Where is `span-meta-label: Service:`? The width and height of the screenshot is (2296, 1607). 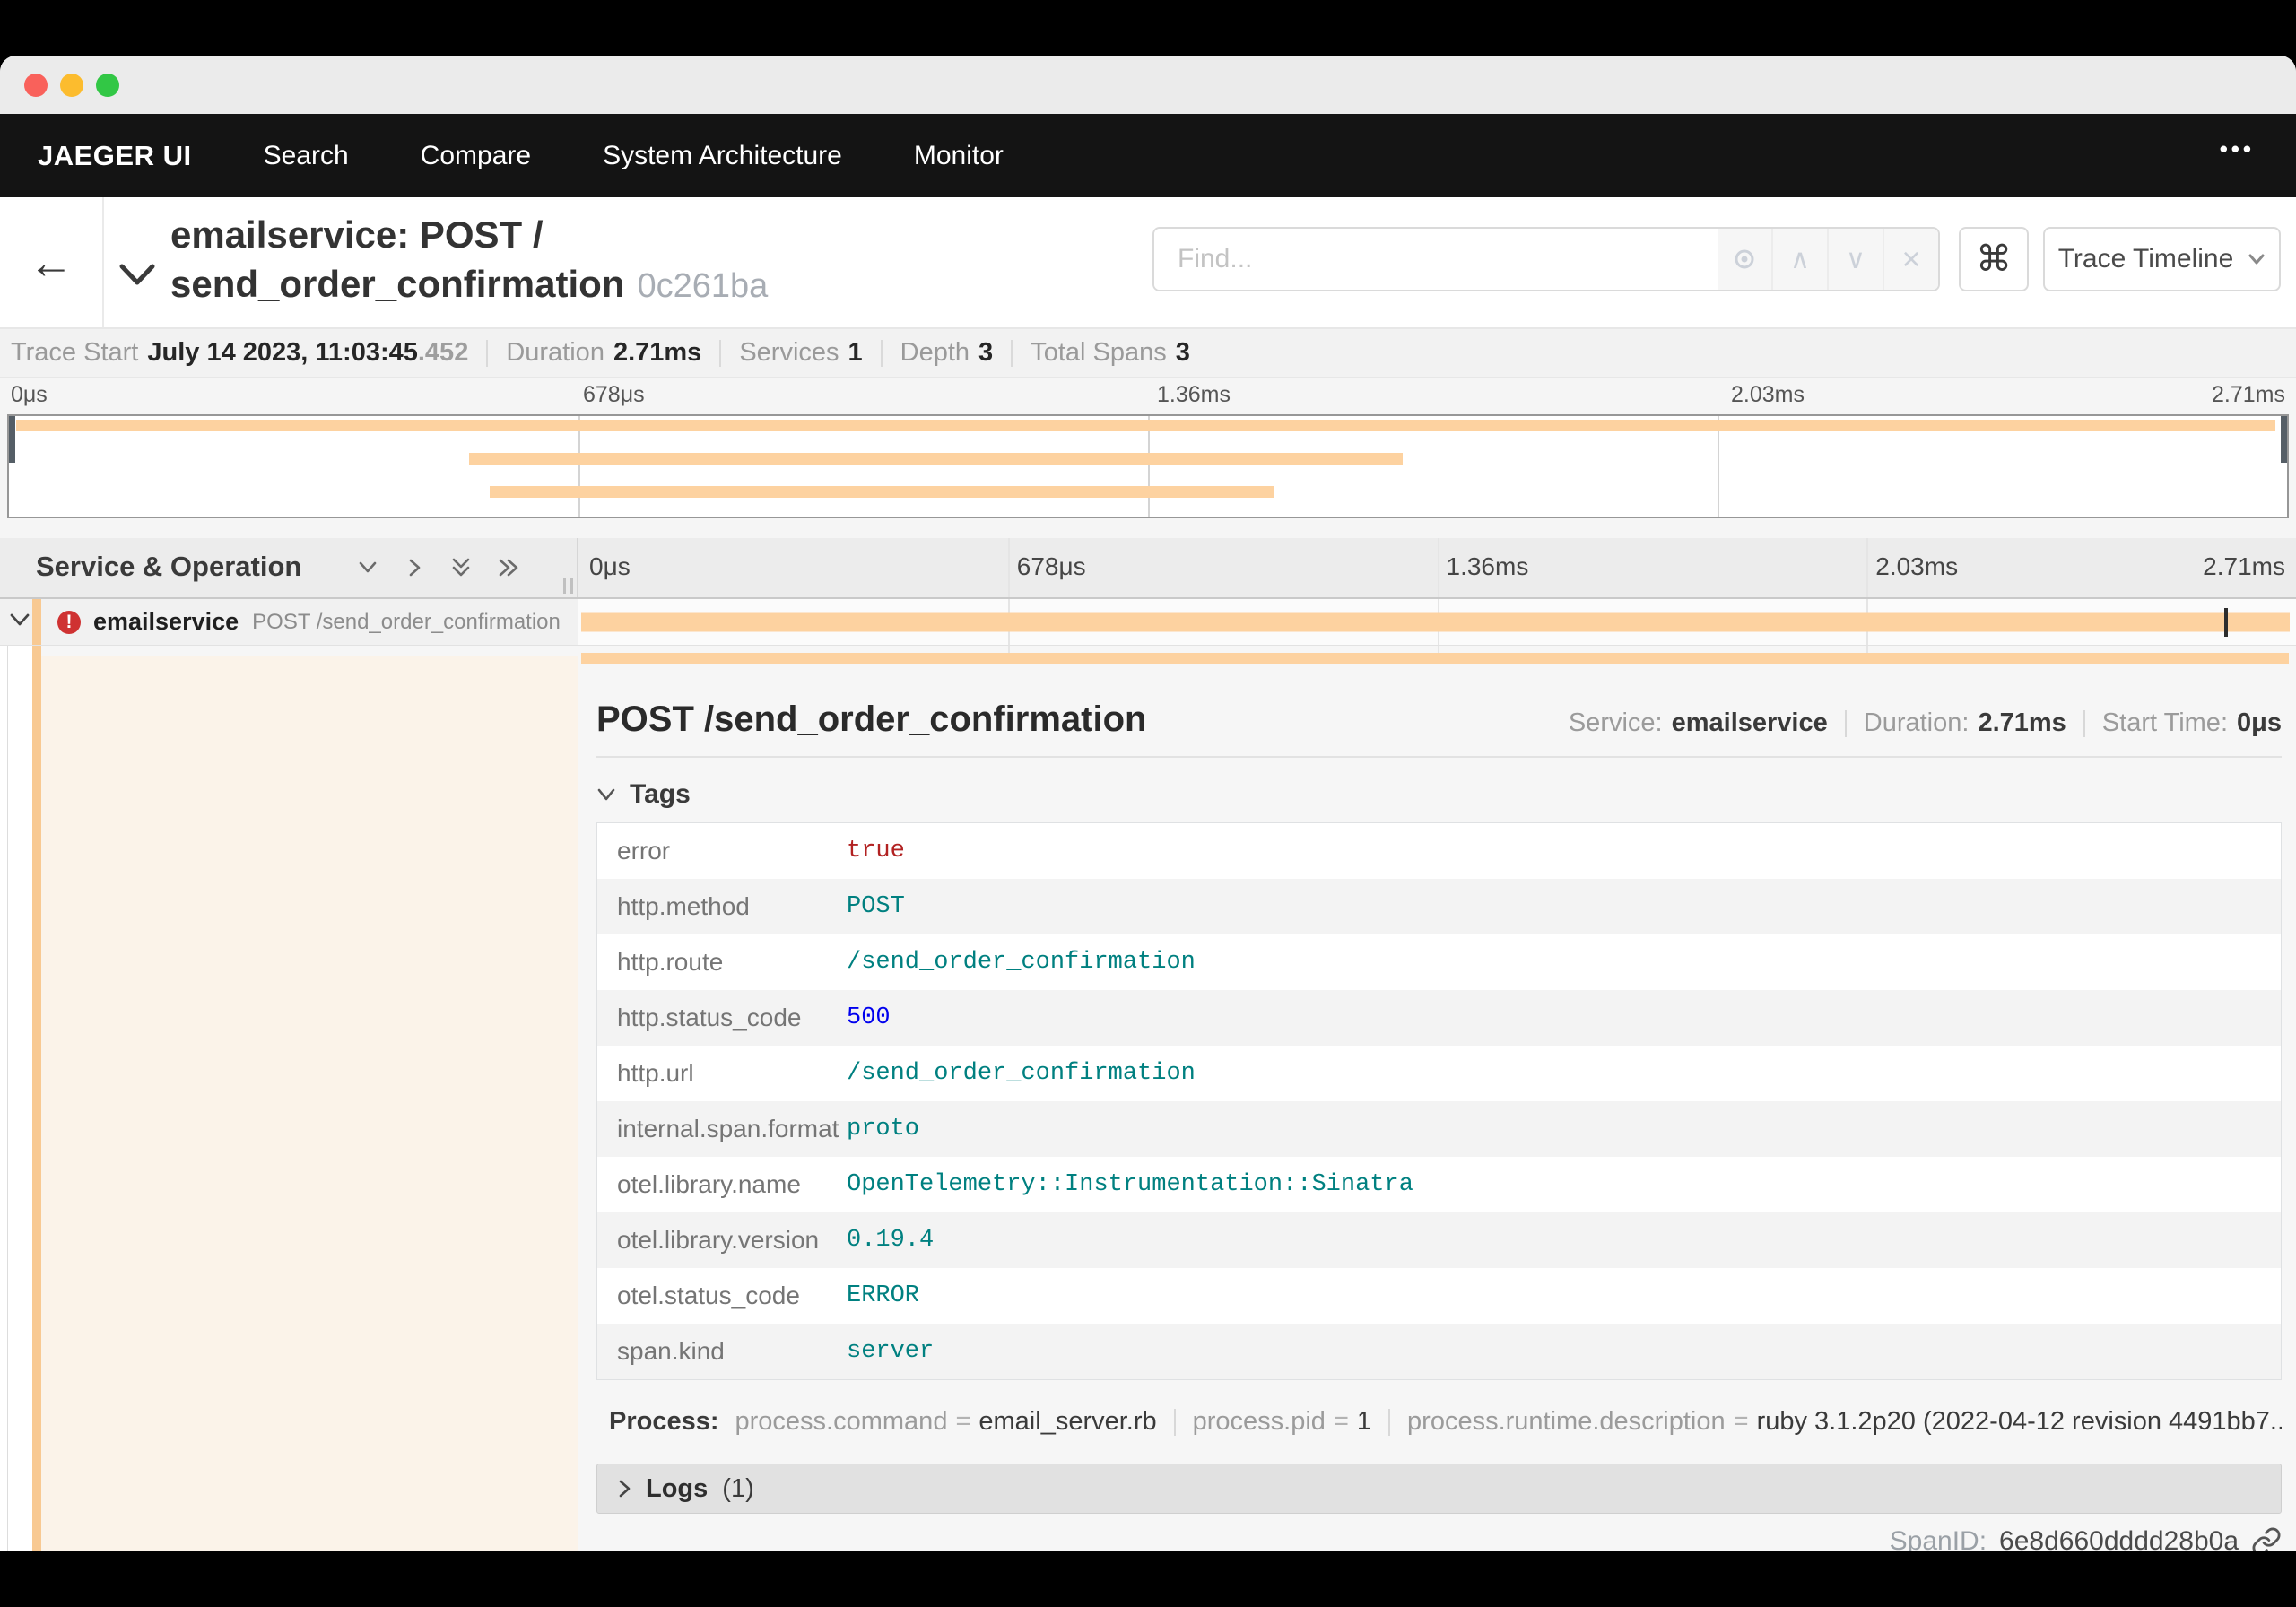
span-meta-label: Service: is located at coordinates (1615, 723).